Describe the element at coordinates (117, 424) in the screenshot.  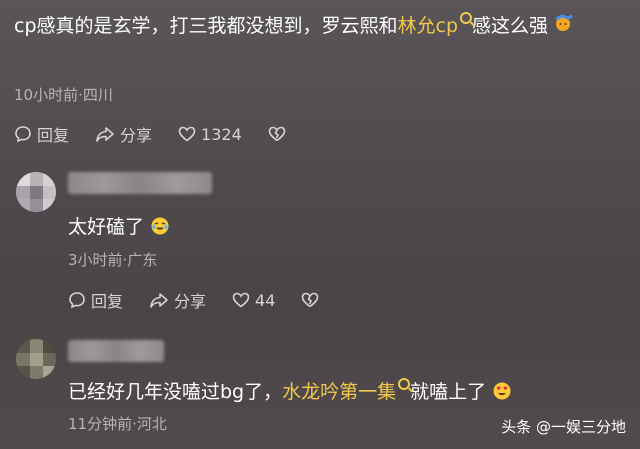
I see `reply-meta: 11分钟前·河北` at that location.